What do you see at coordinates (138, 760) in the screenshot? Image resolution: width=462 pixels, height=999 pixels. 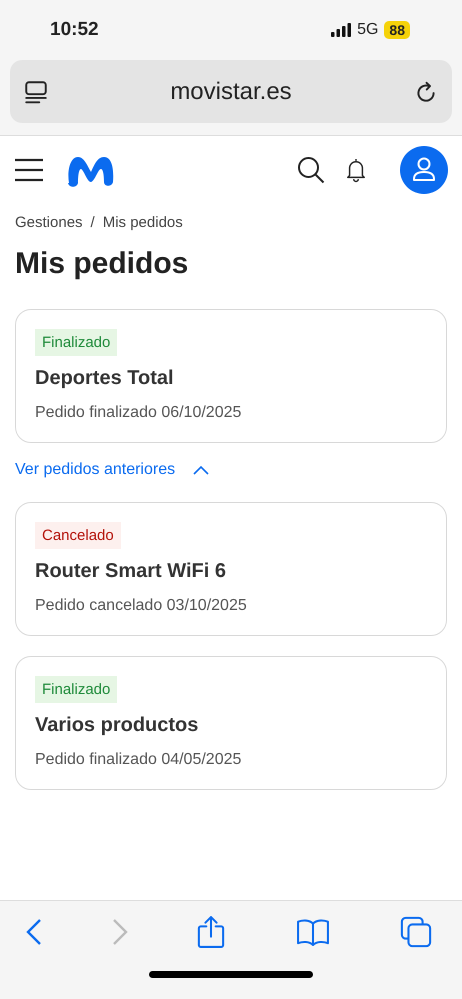 I see `order-date: Pedido finalizado 04/05/2025` at bounding box center [138, 760].